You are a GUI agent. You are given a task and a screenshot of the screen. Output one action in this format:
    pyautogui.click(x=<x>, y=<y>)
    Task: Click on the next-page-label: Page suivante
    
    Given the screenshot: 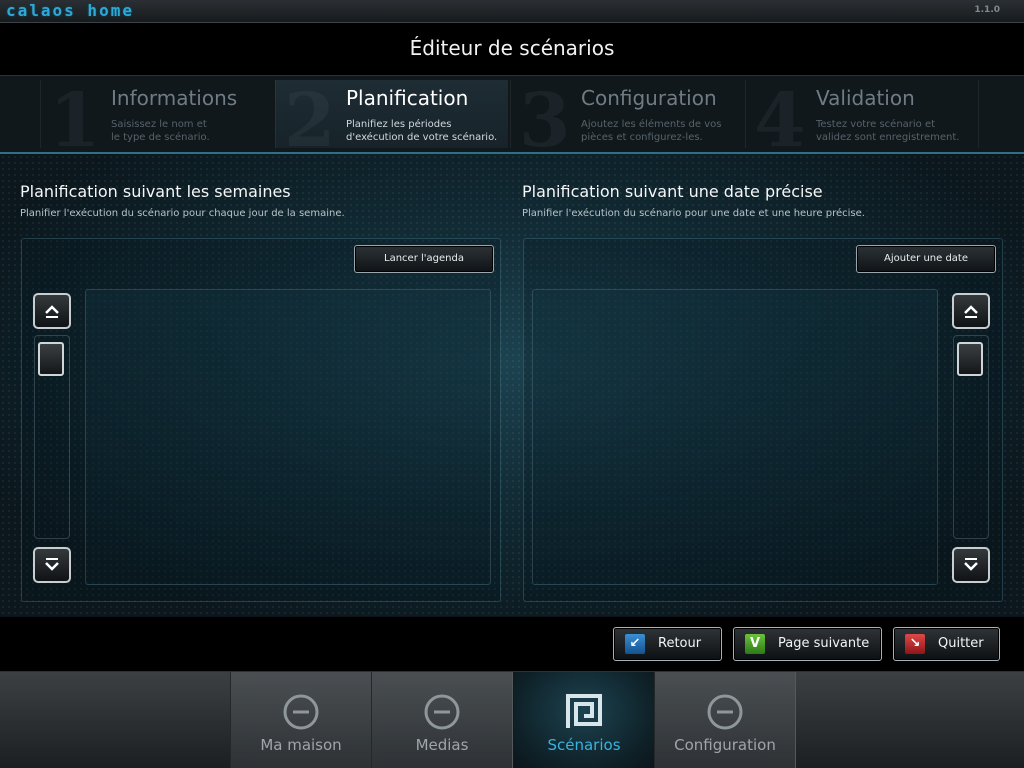 What is the action you would take?
    pyautogui.click(x=824, y=643)
    